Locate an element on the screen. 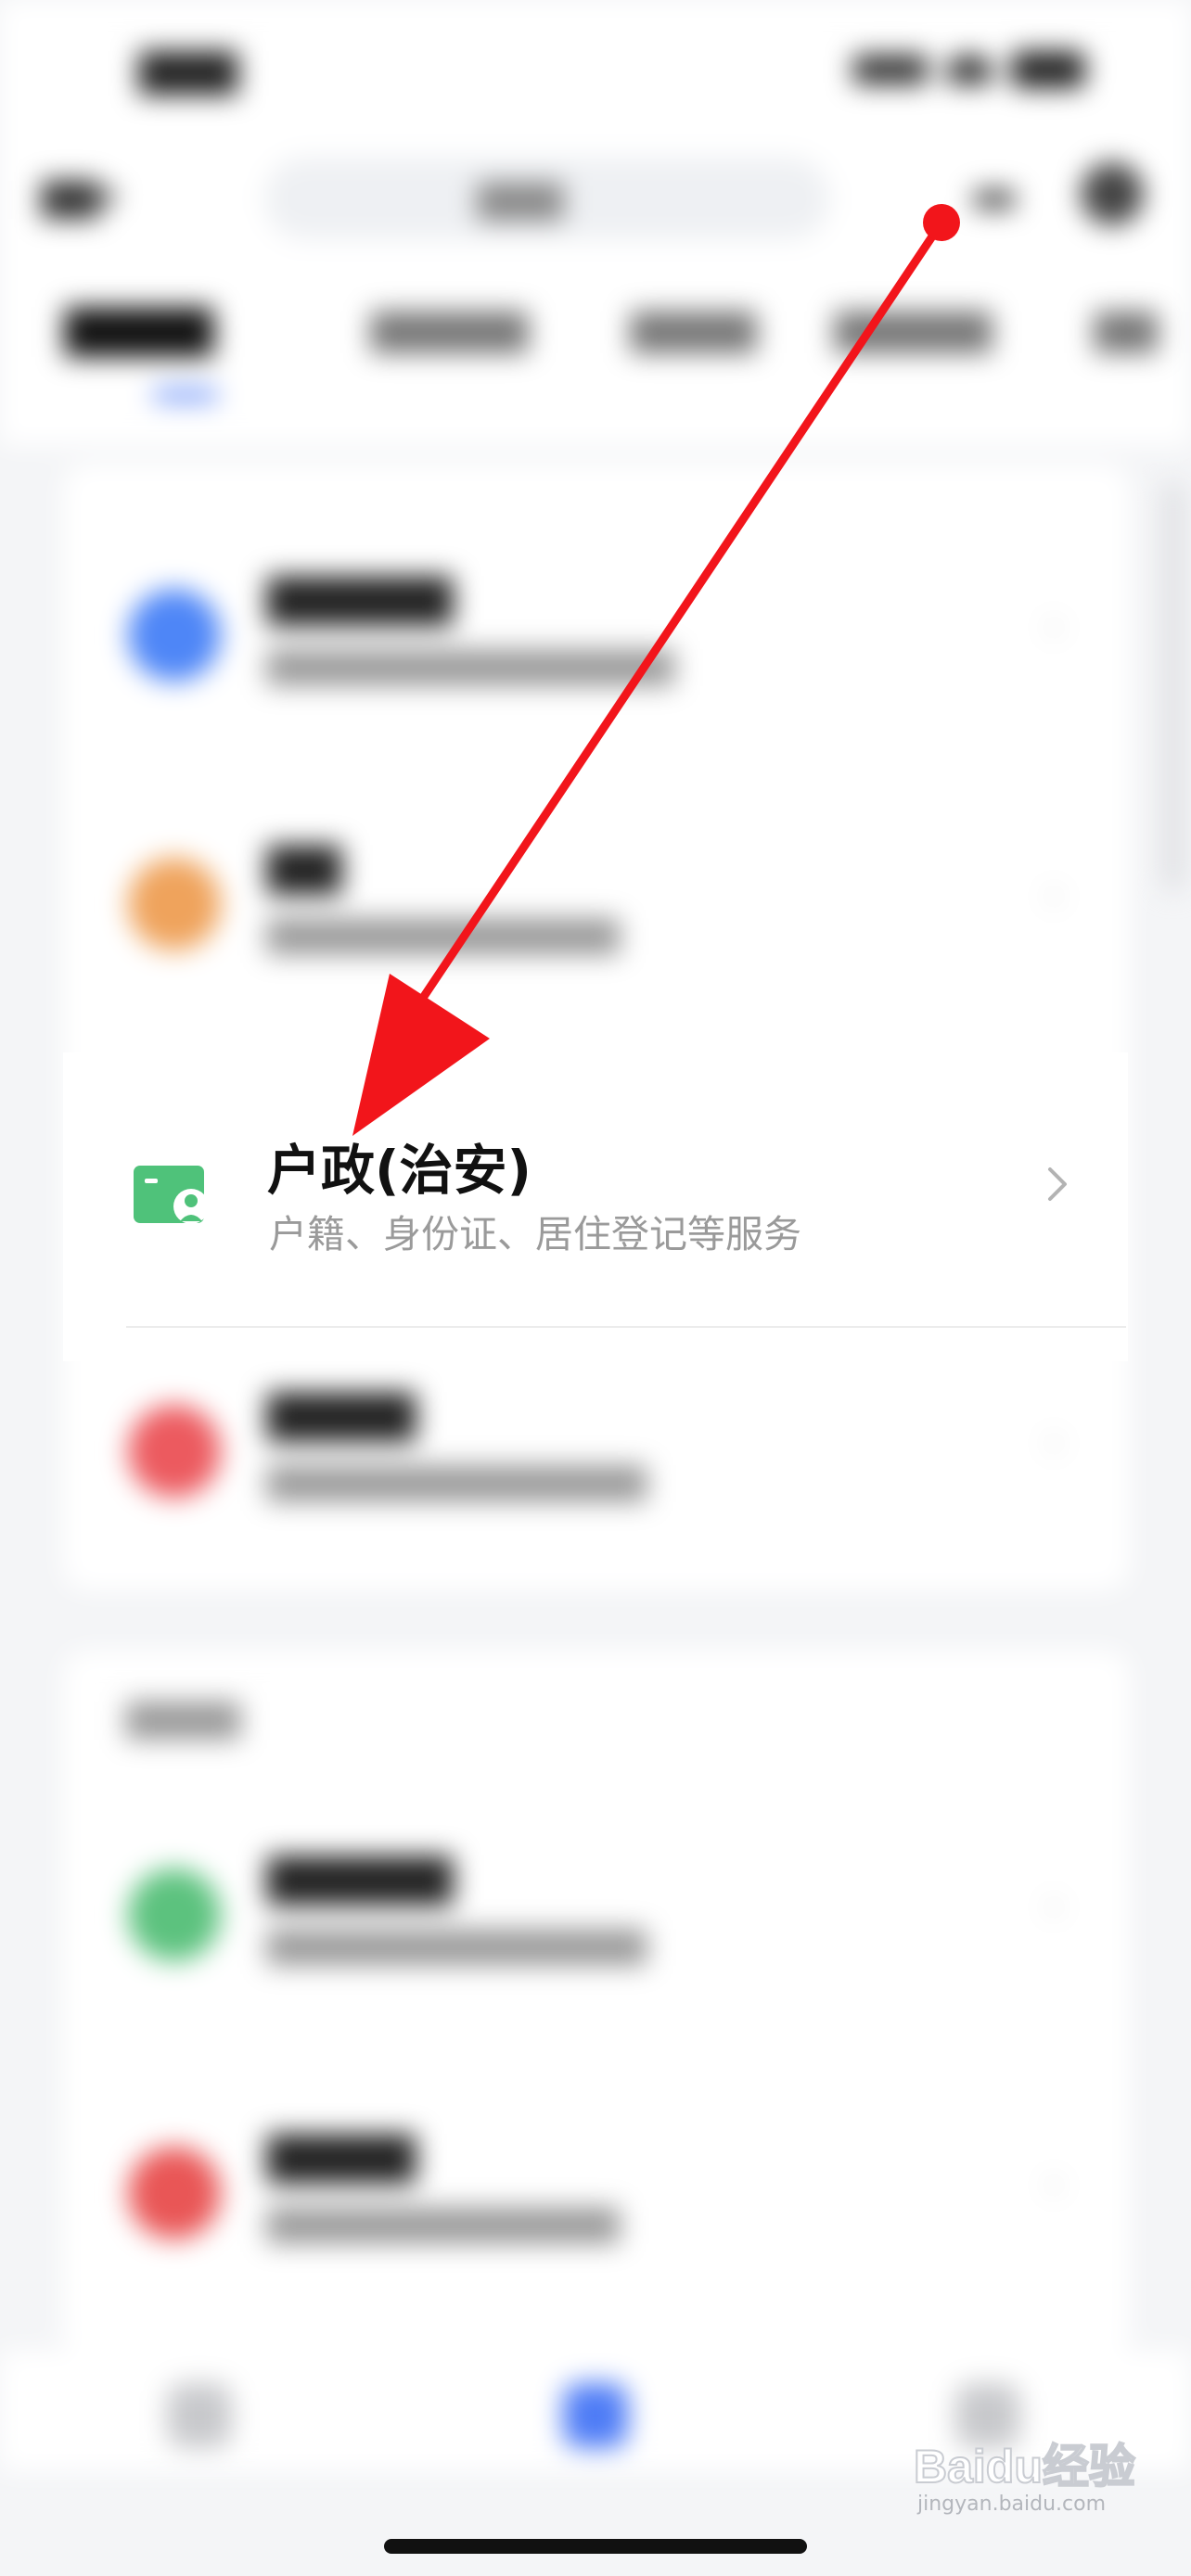 The height and width of the screenshot is (2576, 1191). item-title: 户政(治安) is located at coordinates (399, 1170).